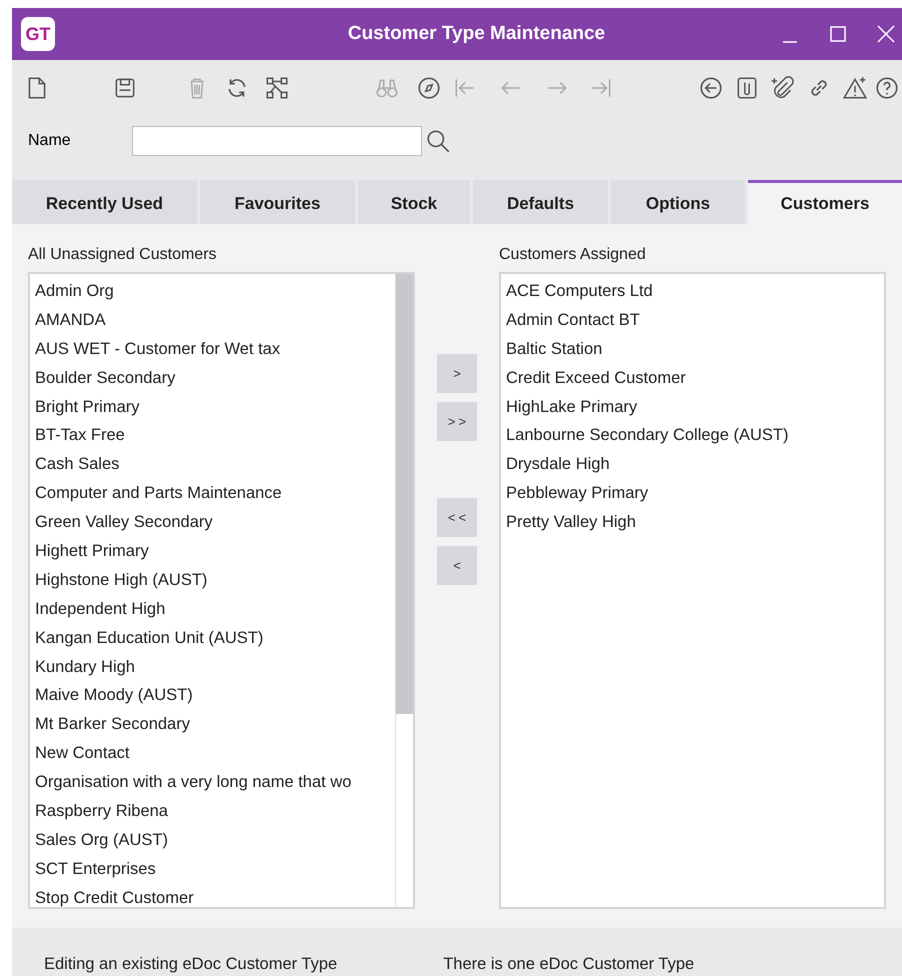  I want to click on scrollbar-thumb, so click(404, 494).